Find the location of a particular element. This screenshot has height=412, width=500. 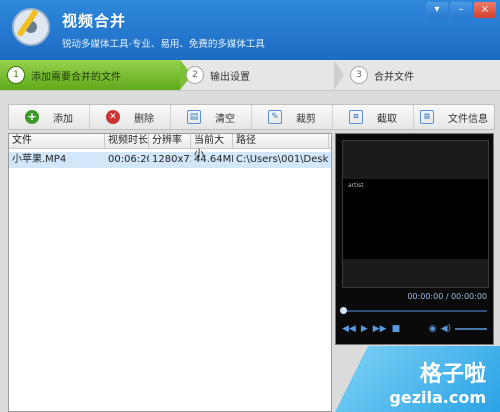

step-number: 1 is located at coordinates (16, 75).